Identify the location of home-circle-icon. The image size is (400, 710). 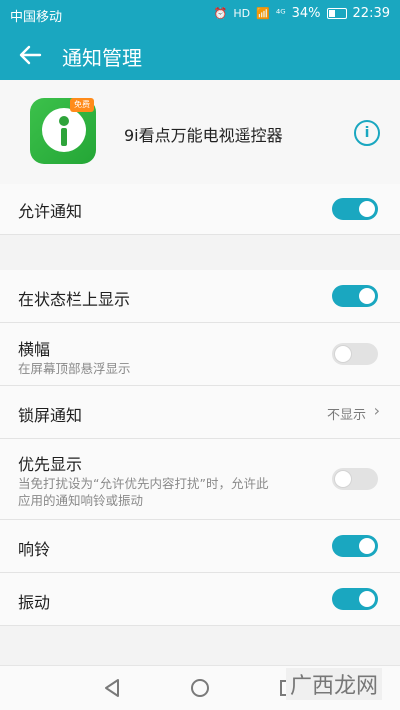
(200, 688).